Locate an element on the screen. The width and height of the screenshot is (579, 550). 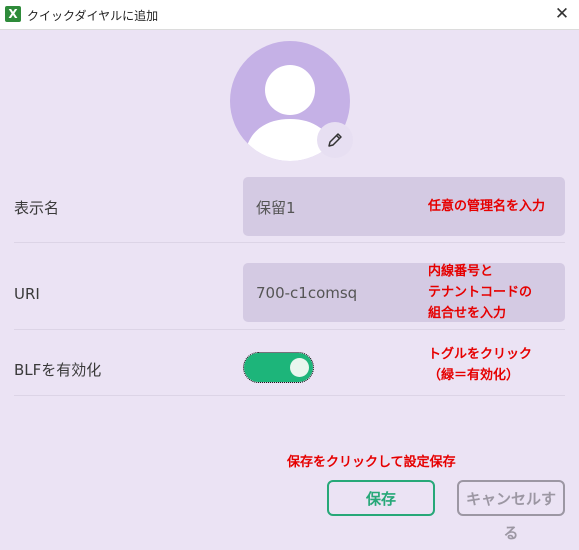
display-name-value: 保留1 is located at coordinates (276, 208).